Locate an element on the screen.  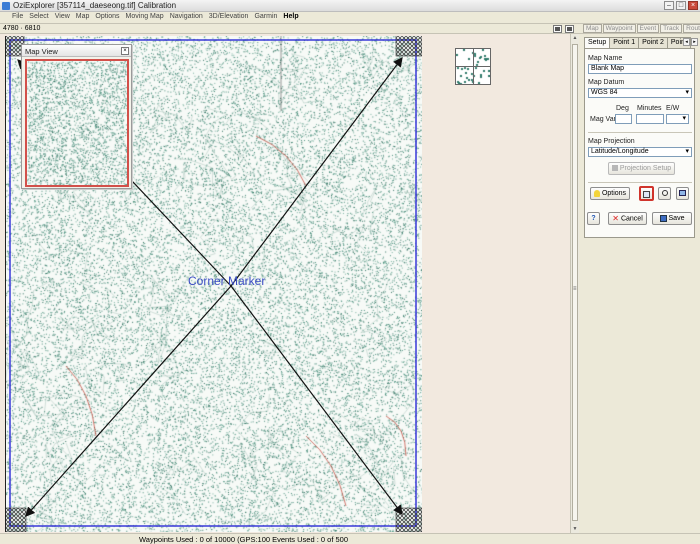
mode-tab-route: Route is located at coordinates (691, 28).